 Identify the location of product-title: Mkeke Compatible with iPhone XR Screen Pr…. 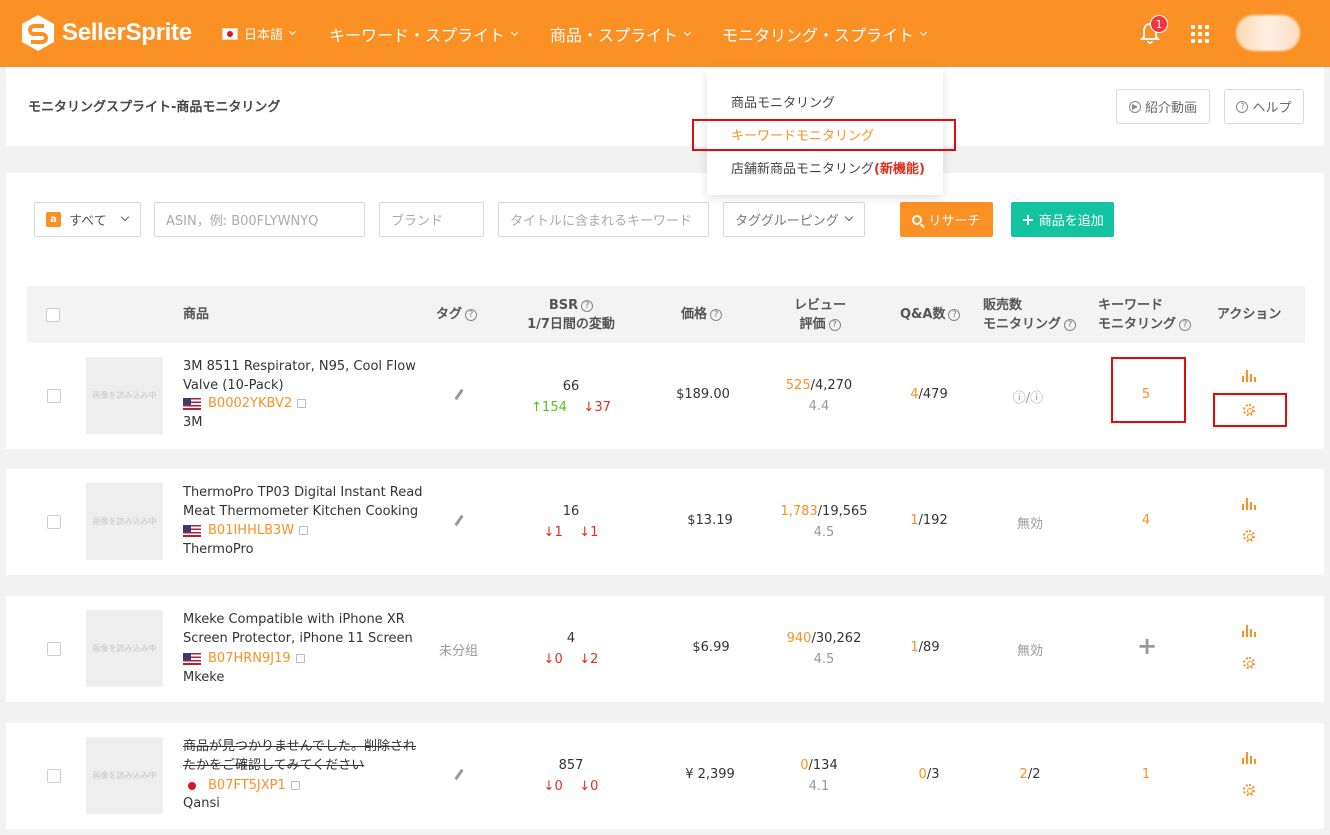
(308, 629).